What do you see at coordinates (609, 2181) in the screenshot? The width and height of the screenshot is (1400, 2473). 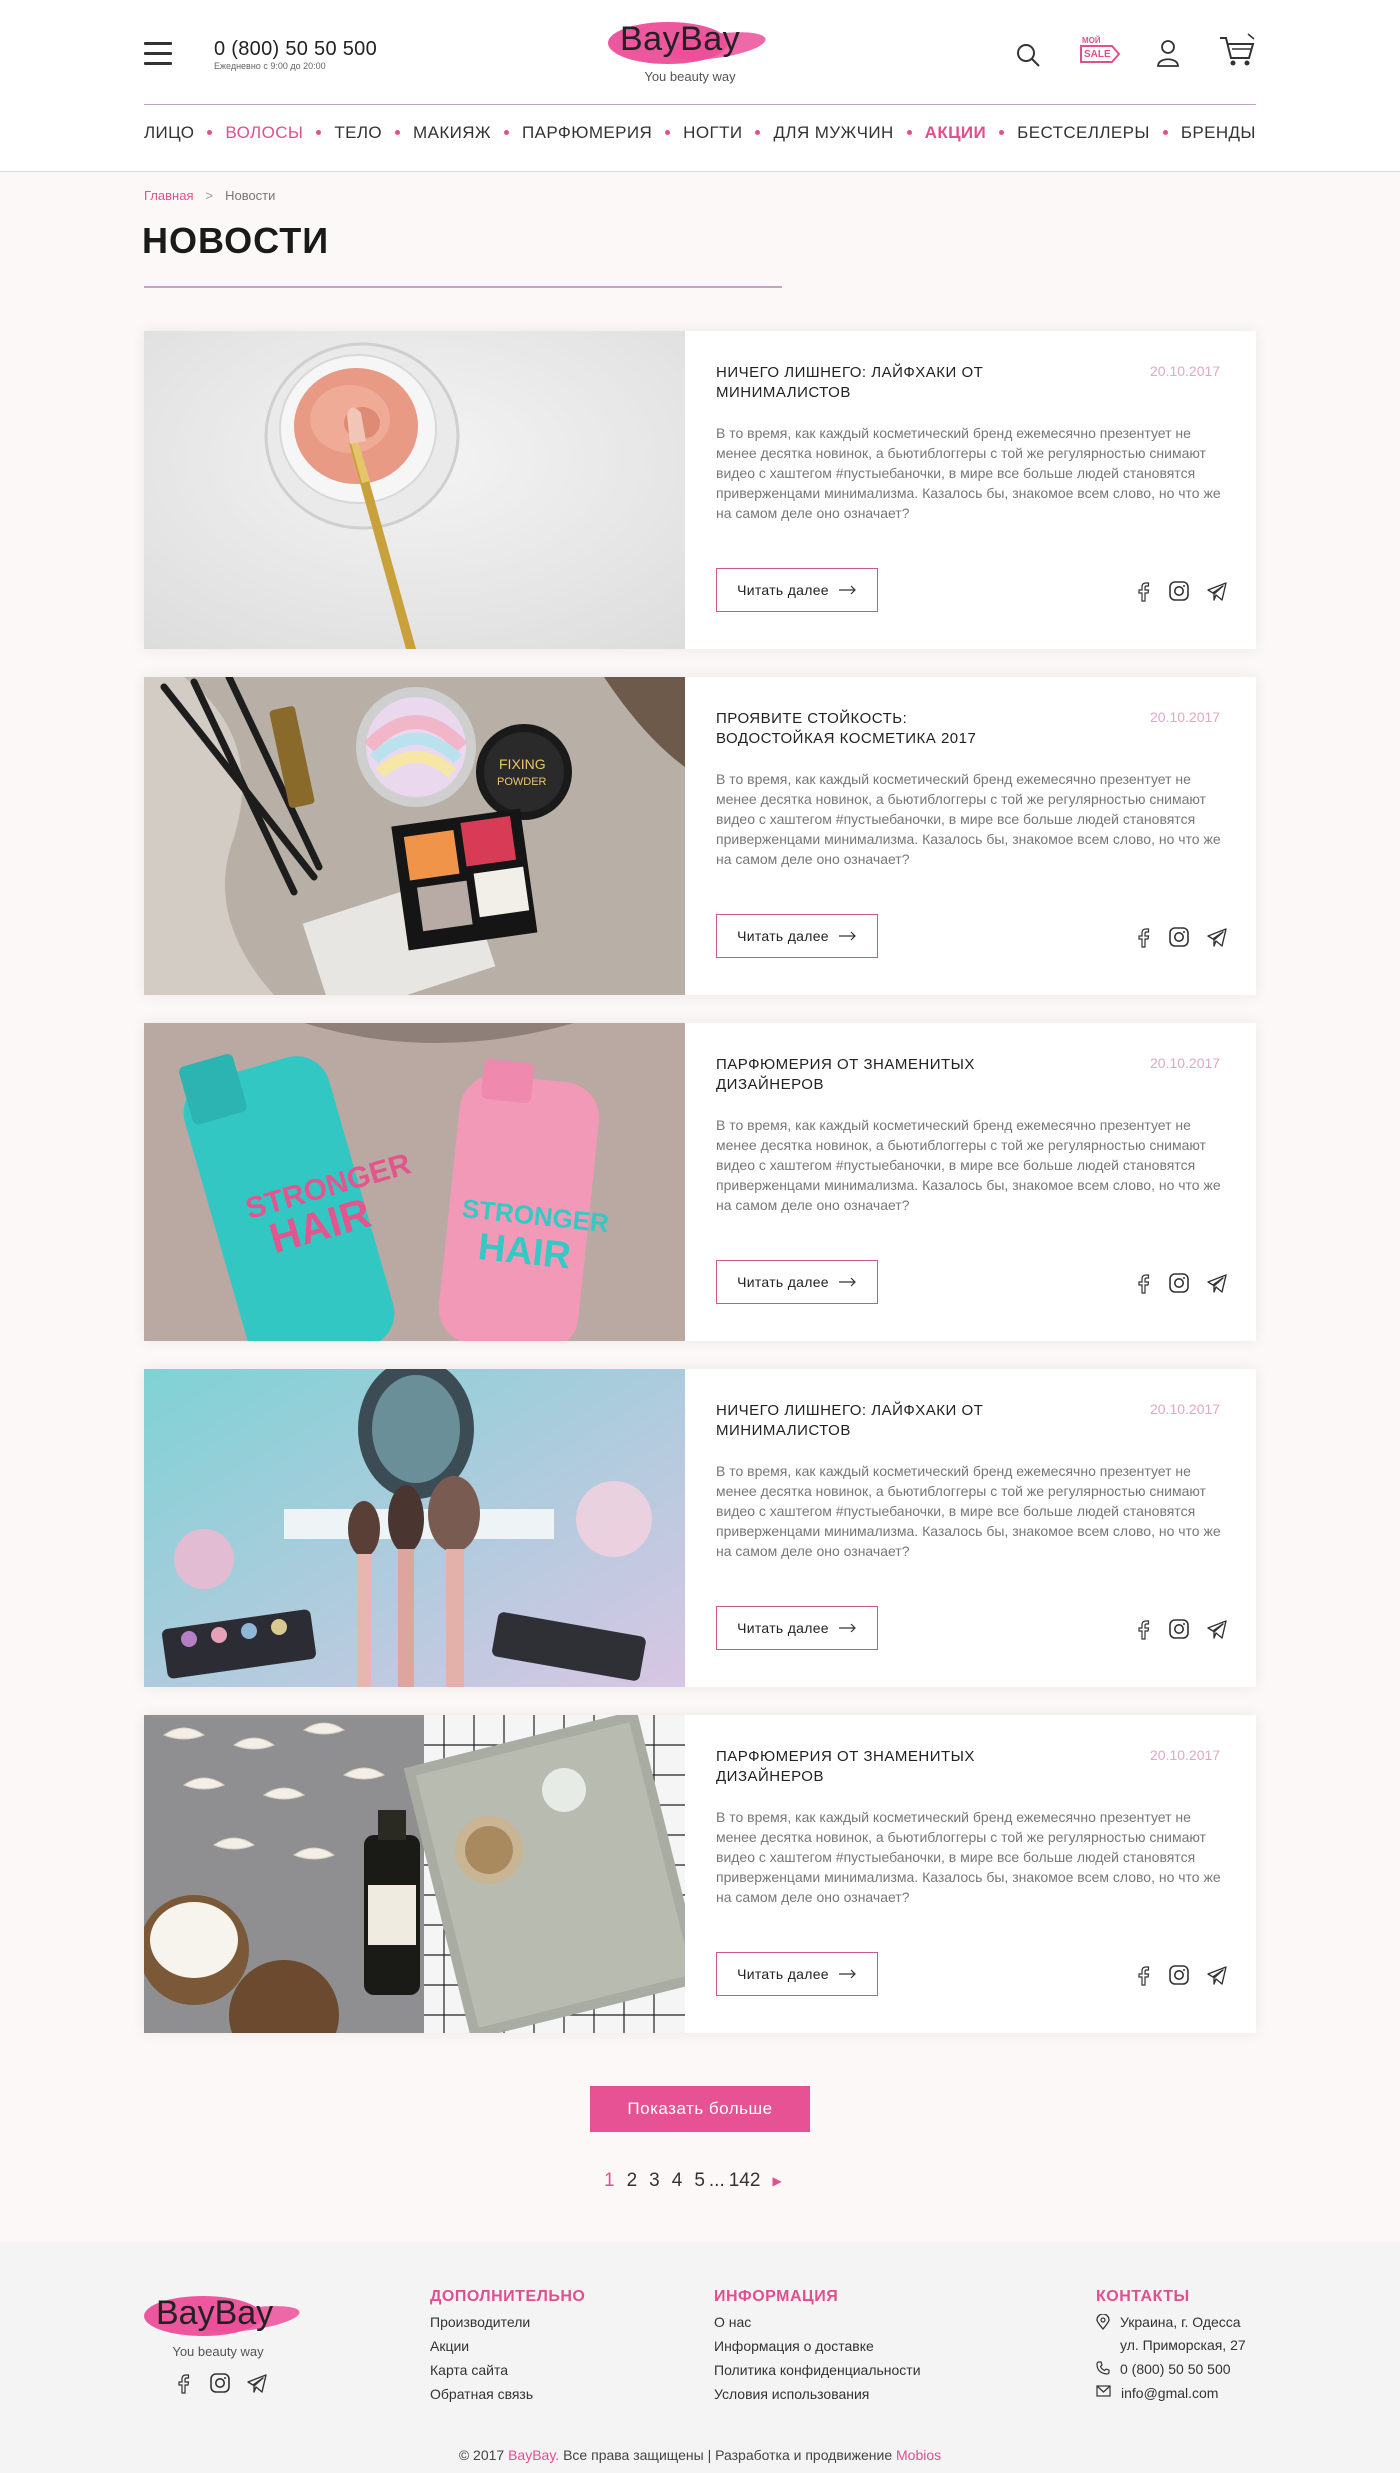 I see `page-link-current: 1` at bounding box center [609, 2181].